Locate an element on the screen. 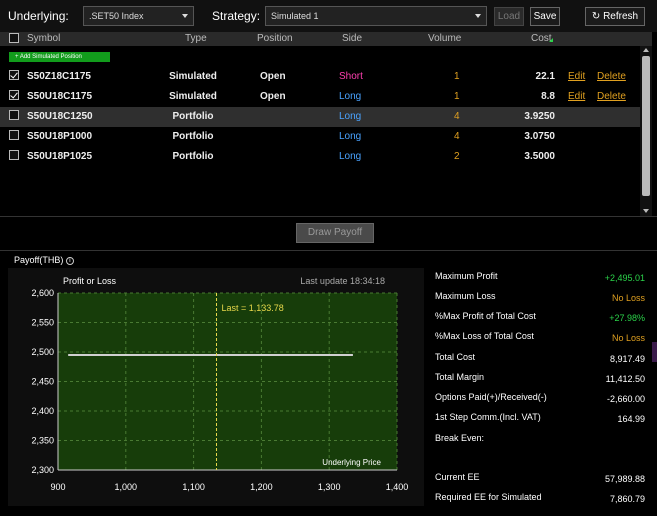  load-button: Load is located at coordinates (509, 16).